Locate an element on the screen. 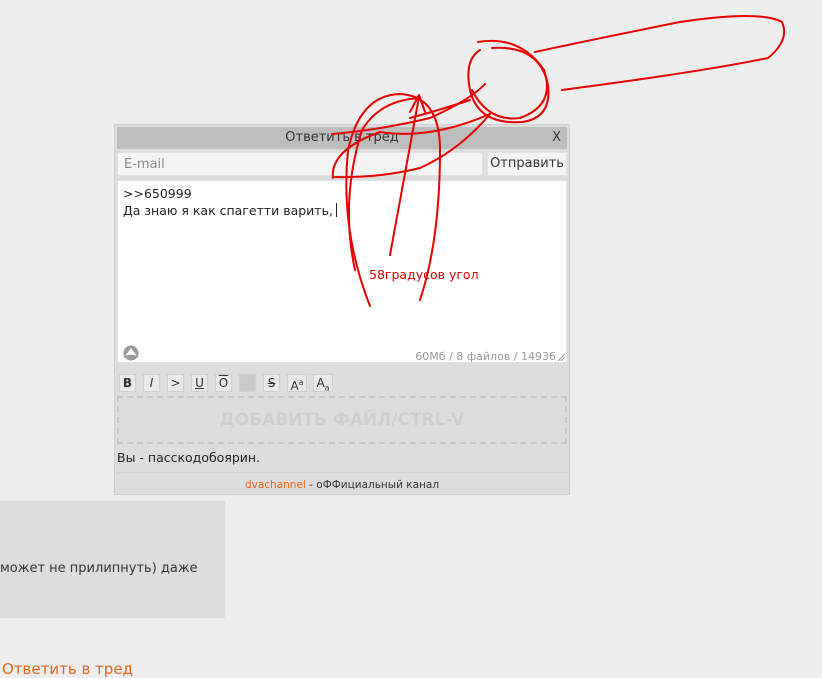  underline-button: U is located at coordinates (199, 383).